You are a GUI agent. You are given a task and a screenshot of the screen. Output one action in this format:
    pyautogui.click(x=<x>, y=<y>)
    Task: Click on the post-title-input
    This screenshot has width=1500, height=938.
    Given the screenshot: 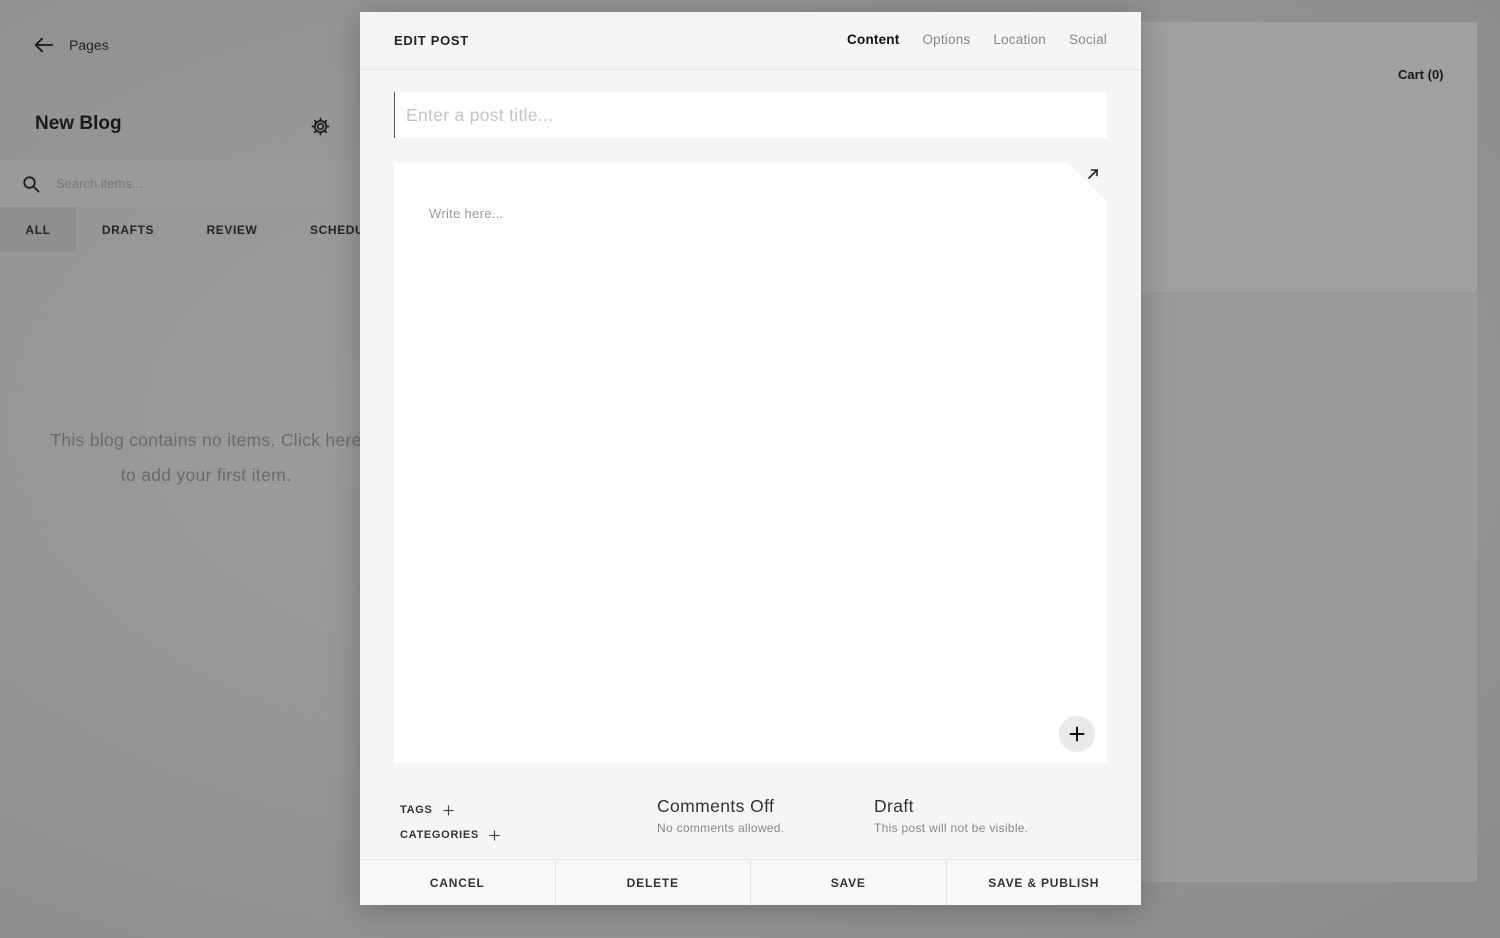 What is the action you would take?
    pyautogui.click(x=750, y=115)
    